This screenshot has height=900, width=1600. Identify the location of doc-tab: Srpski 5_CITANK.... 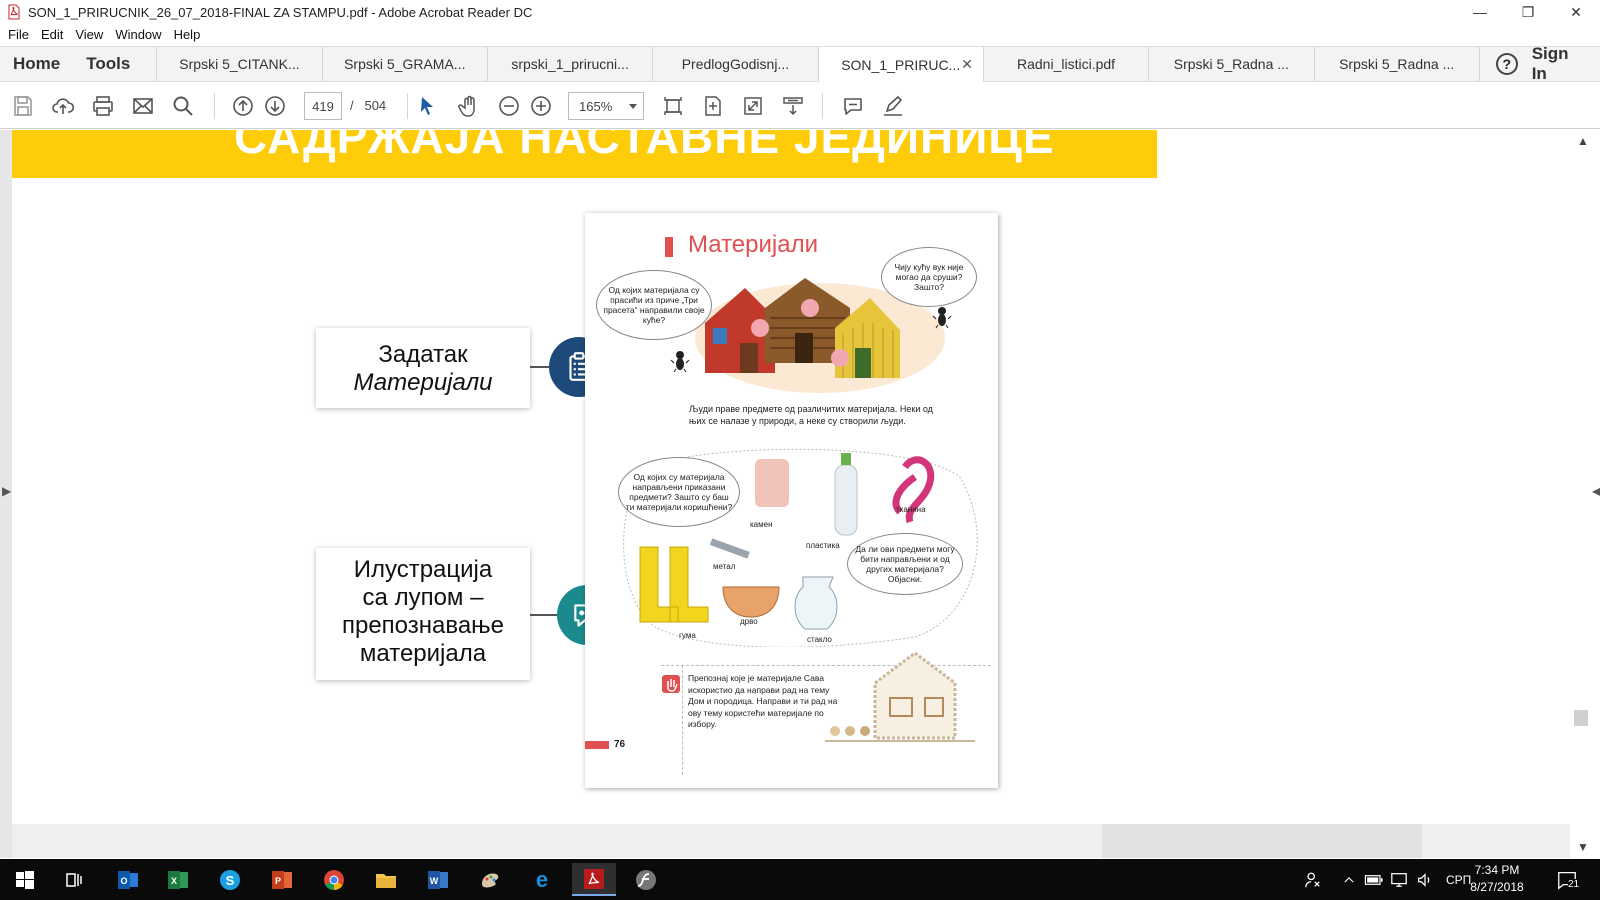
(238, 64).